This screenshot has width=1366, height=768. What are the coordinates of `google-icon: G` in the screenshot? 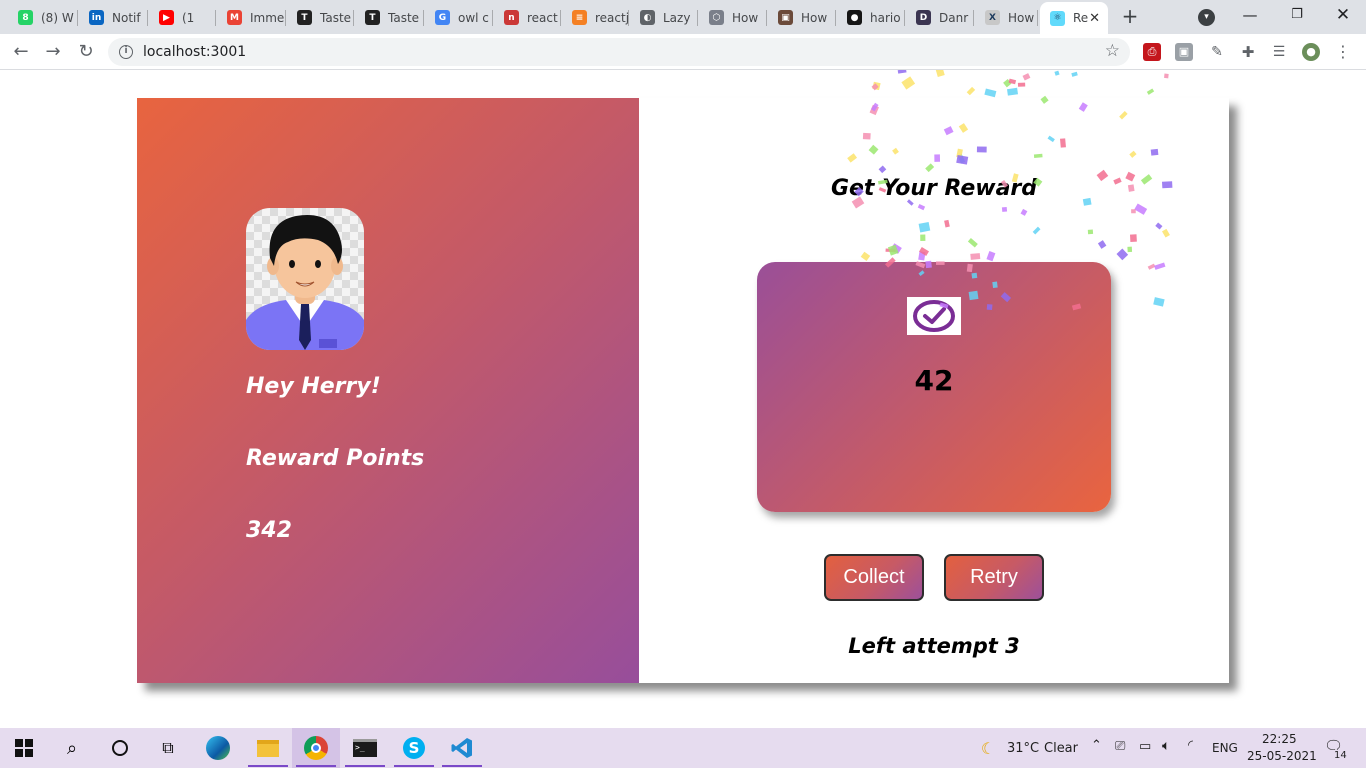 It's located at (442, 17).